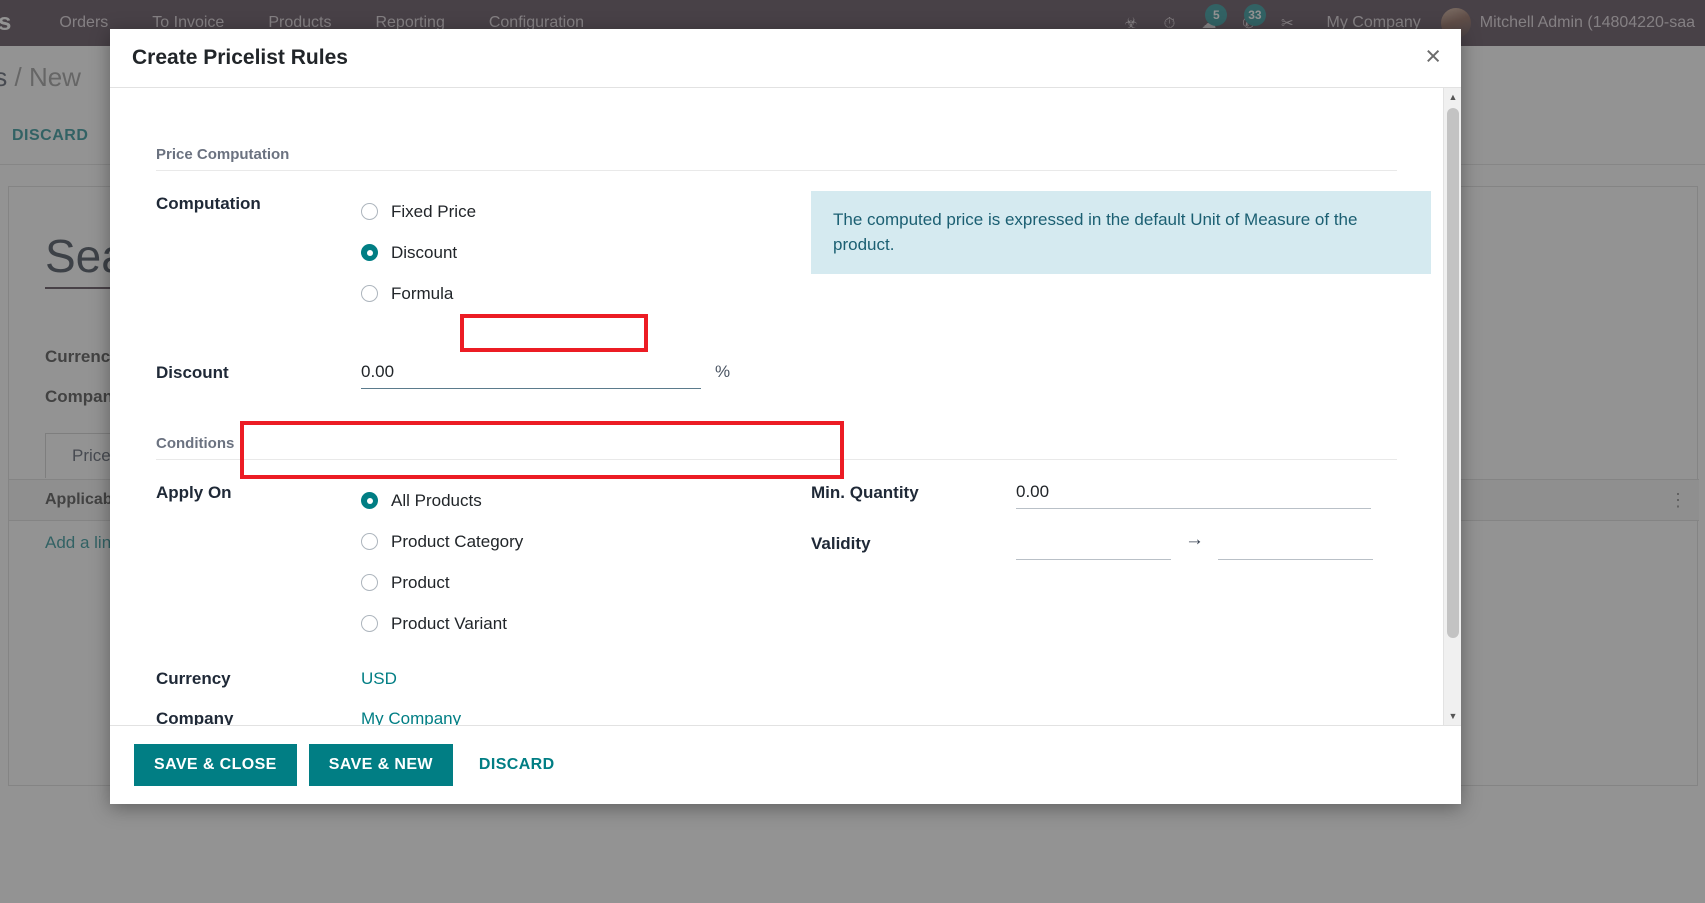 This screenshot has height=903, width=1705. I want to click on dialog-title: Create Pricelist Rules, so click(240, 57).